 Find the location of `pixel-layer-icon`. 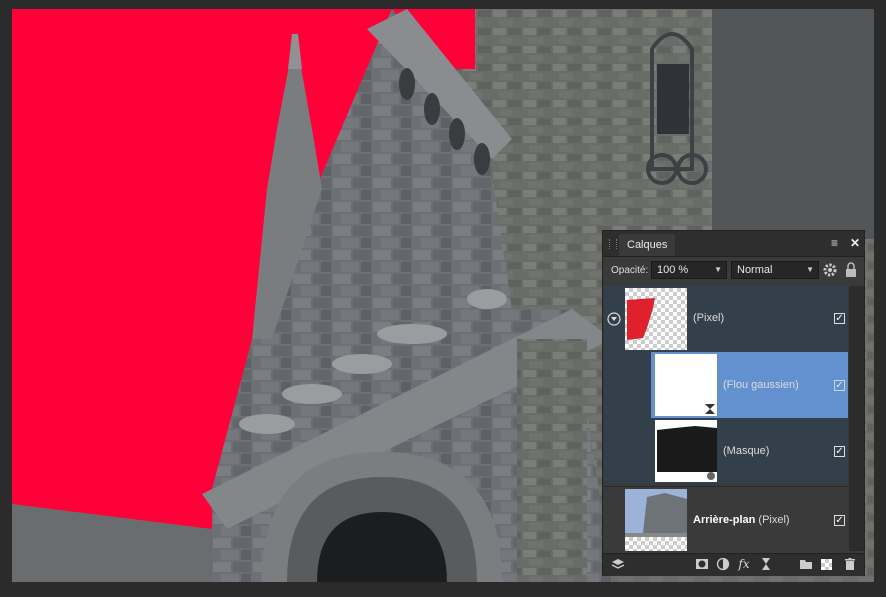

pixel-layer-icon is located at coordinates (826, 564).